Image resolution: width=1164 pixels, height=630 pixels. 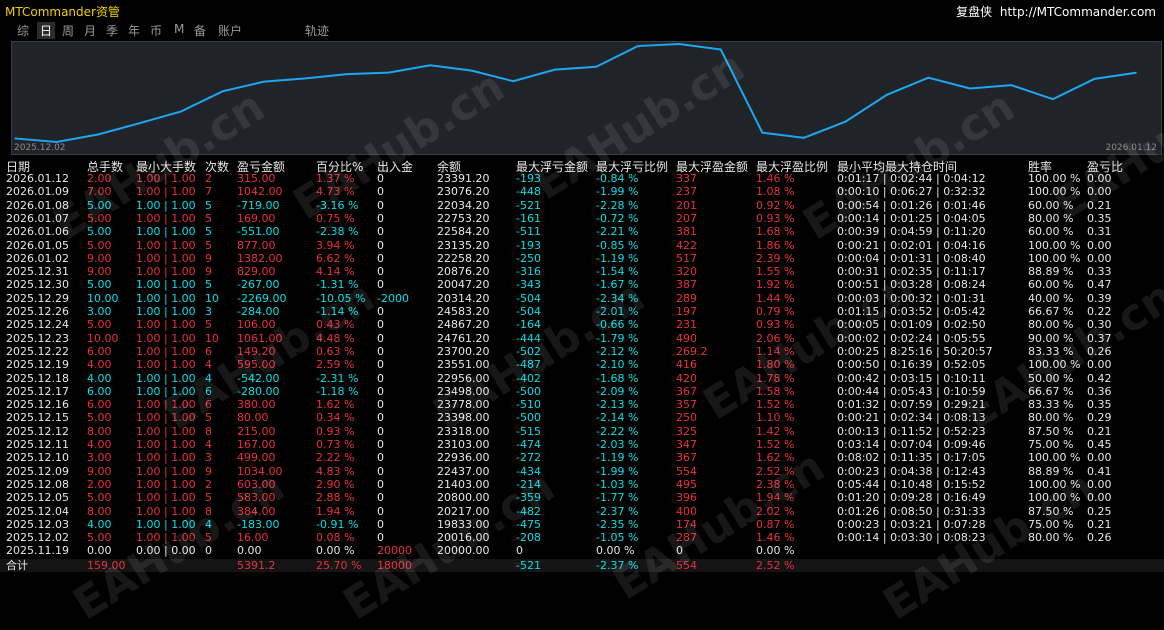 What do you see at coordinates (134, 30) in the screenshot?
I see `tab-5: 年` at bounding box center [134, 30].